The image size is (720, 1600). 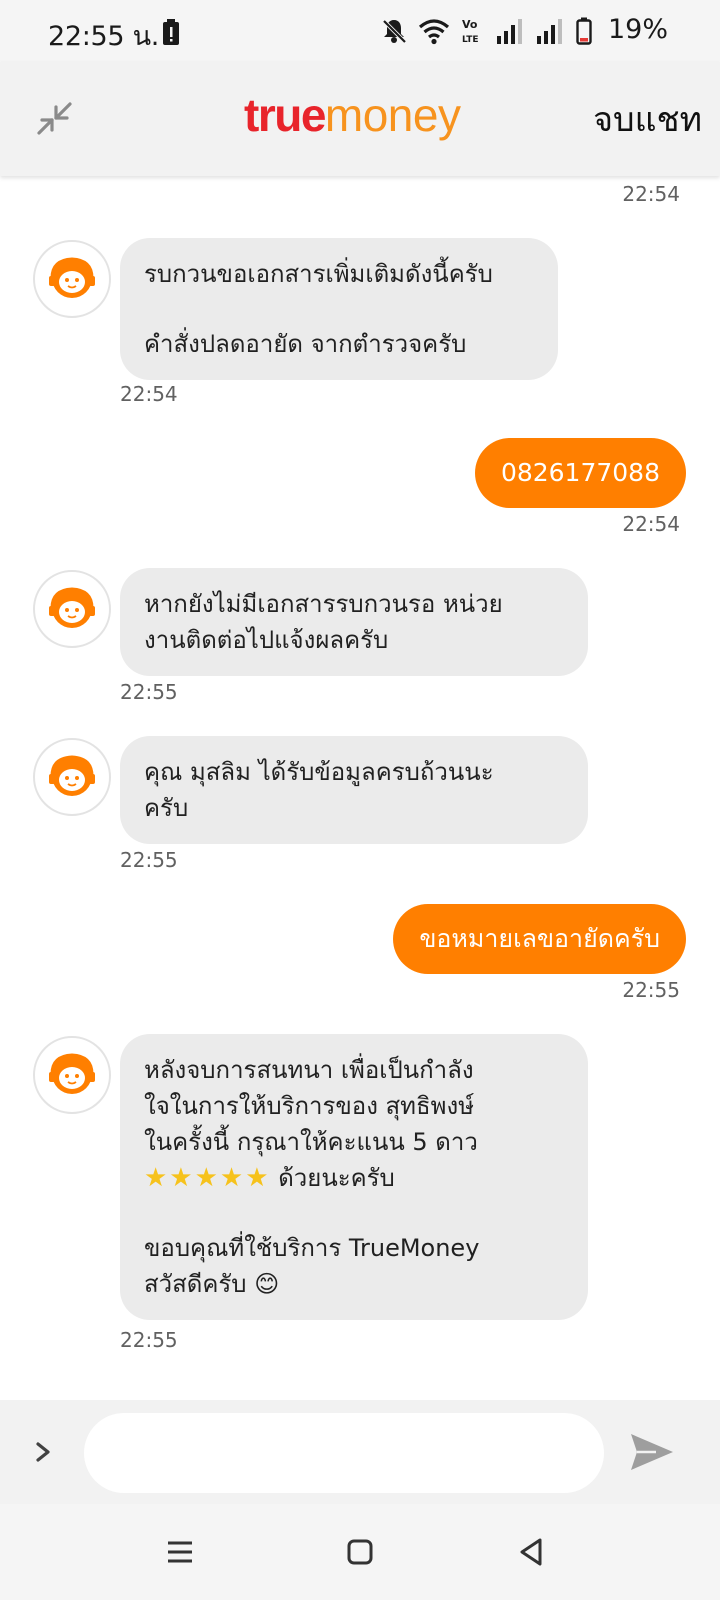 I want to click on user-message-bubble: 0826177088, so click(x=580, y=473).